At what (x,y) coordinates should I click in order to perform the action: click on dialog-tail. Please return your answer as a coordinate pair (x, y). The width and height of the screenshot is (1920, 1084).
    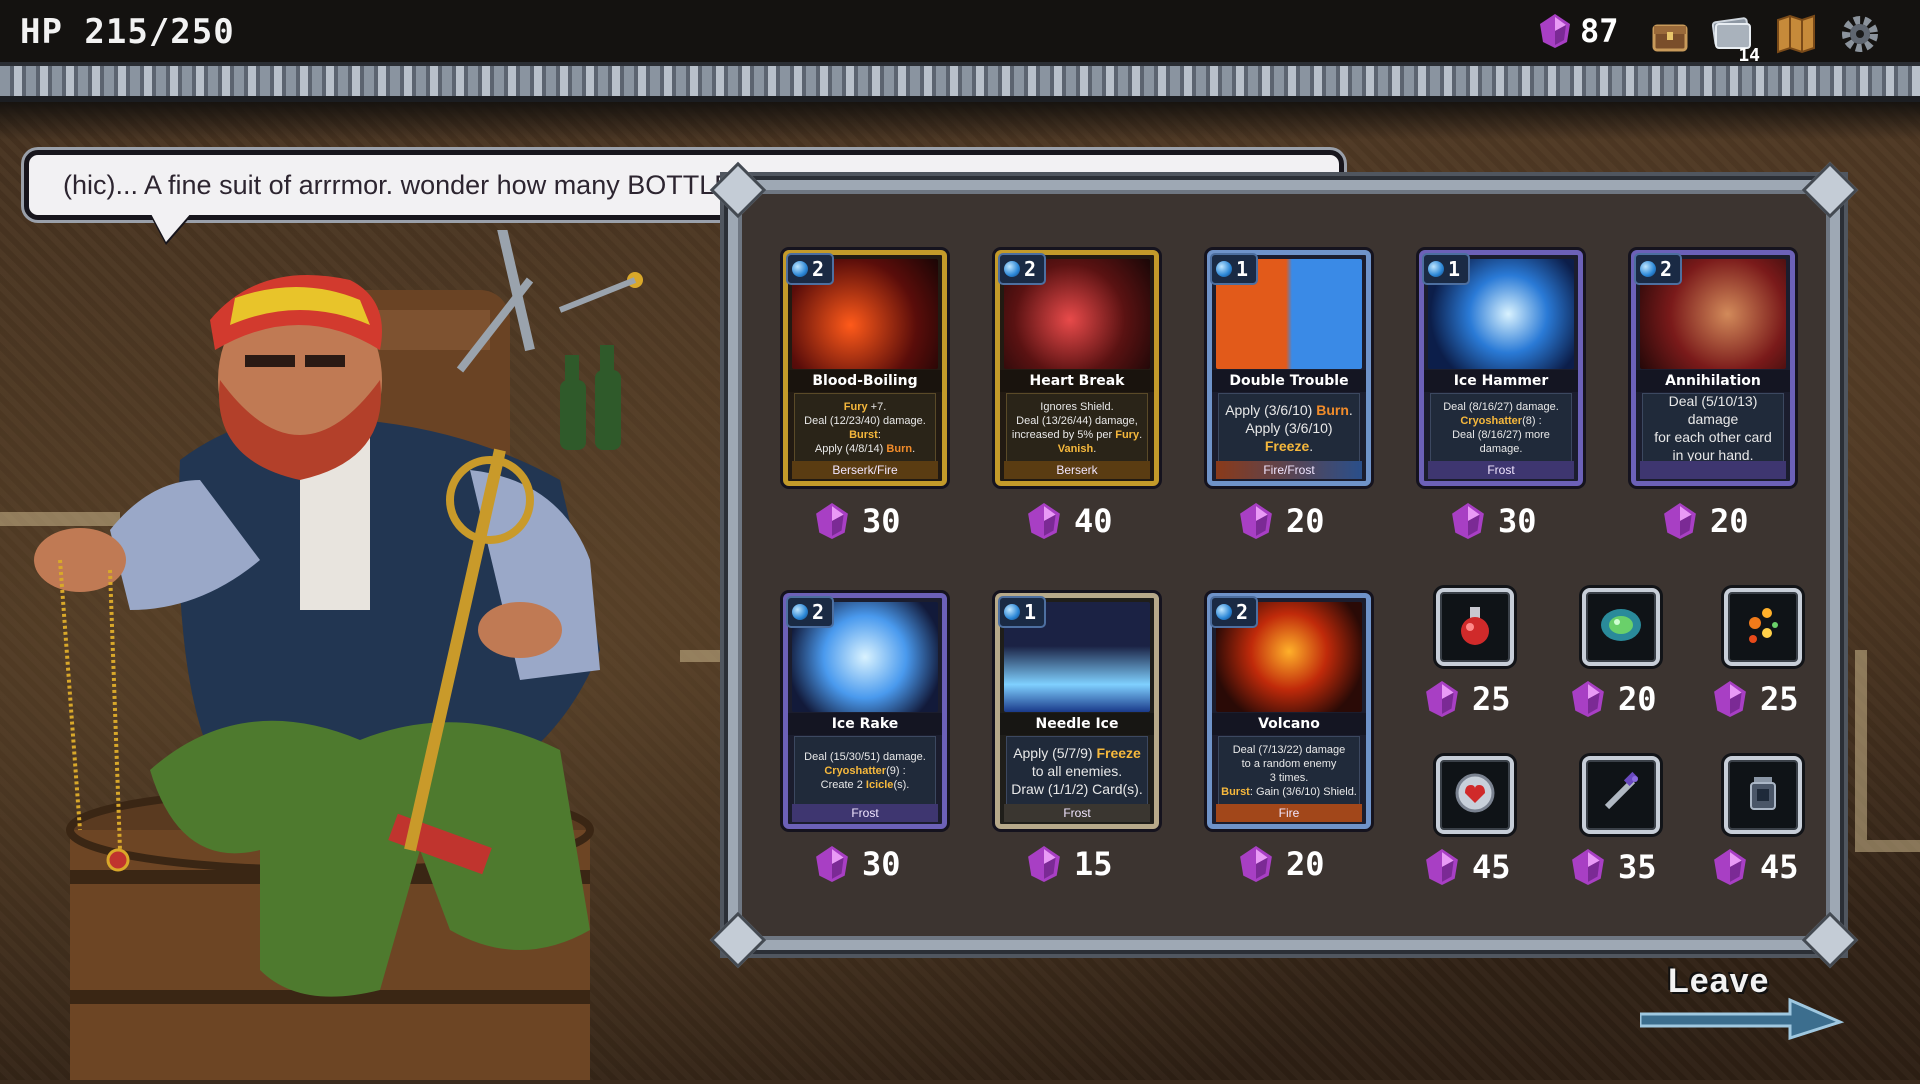
    Looking at the image, I should click on (171, 227).